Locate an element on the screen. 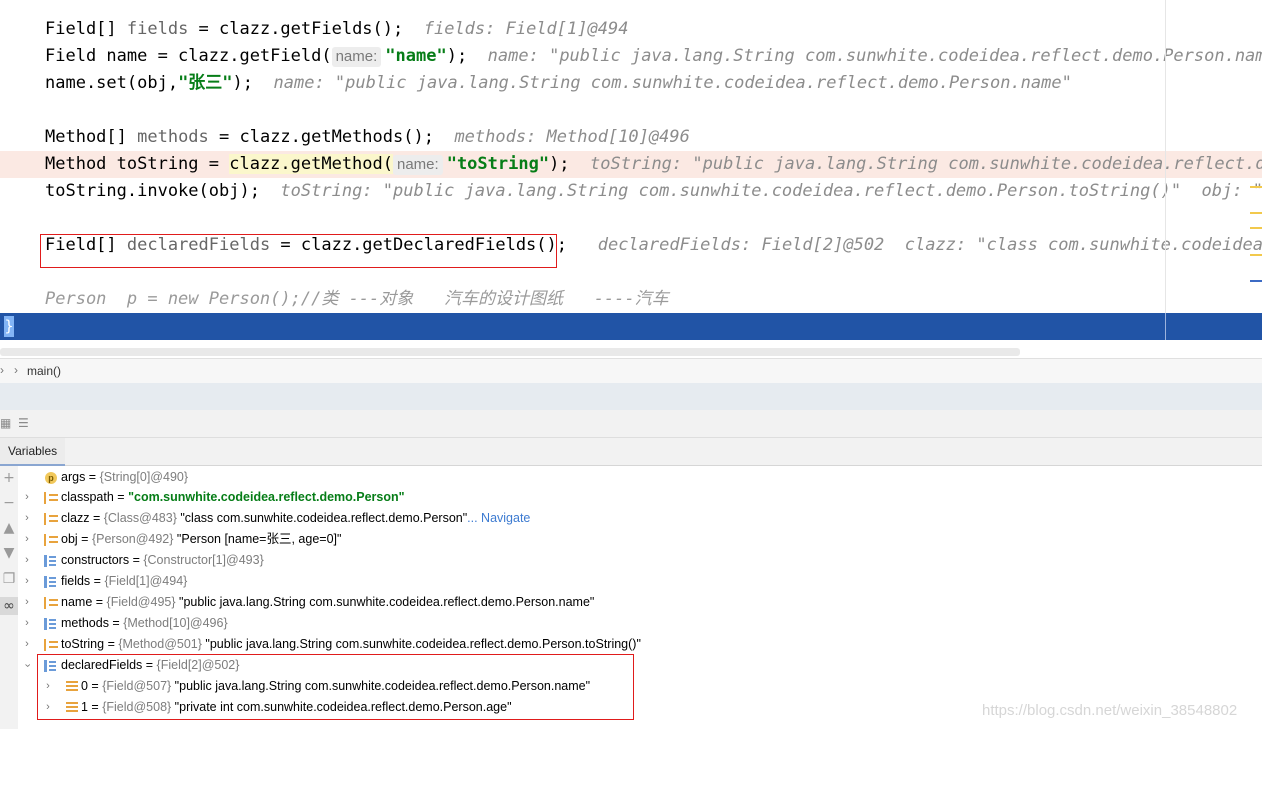 Image resolution: width=1262 pixels, height=802 pixels. string-literal: "name" is located at coordinates (416, 56).